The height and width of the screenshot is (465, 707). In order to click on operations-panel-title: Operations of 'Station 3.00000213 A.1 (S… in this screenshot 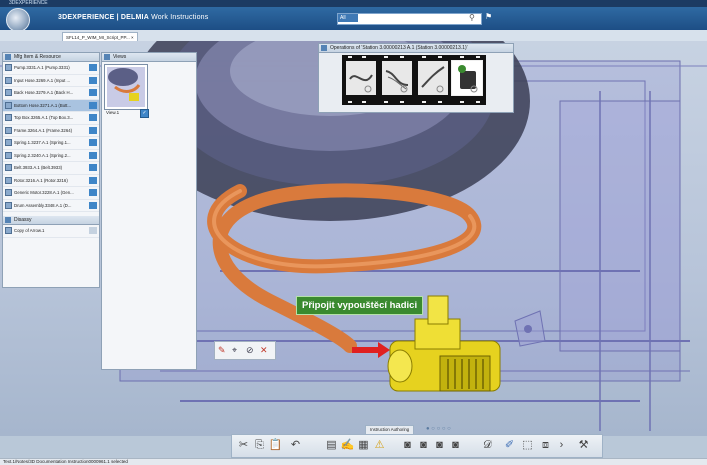, I will do `click(399, 48)`.